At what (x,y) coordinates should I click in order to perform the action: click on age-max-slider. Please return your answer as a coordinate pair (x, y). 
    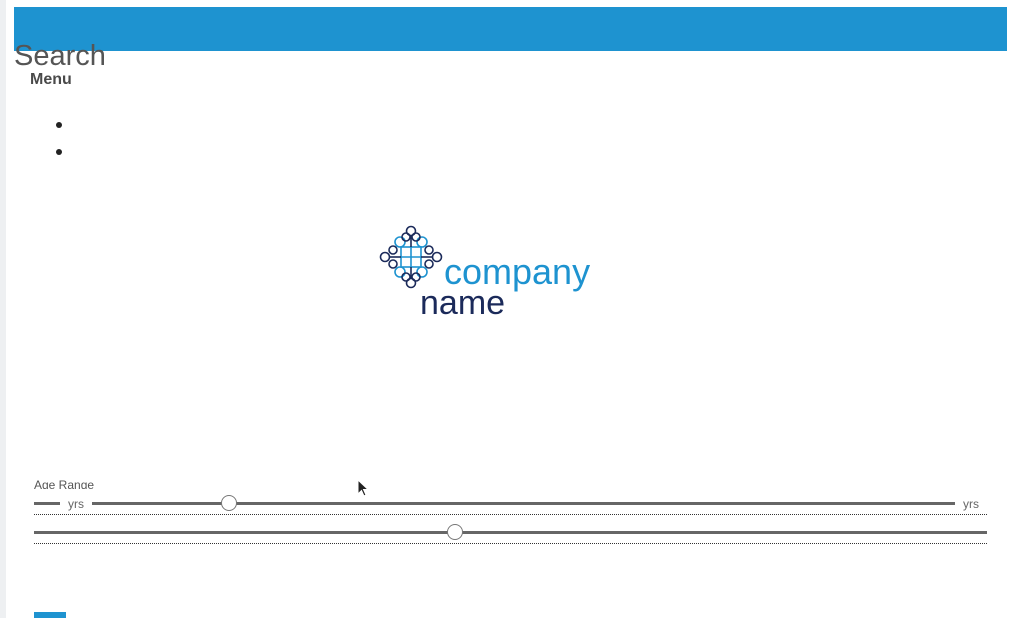
    Looking at the image, I should click on (510, 533).